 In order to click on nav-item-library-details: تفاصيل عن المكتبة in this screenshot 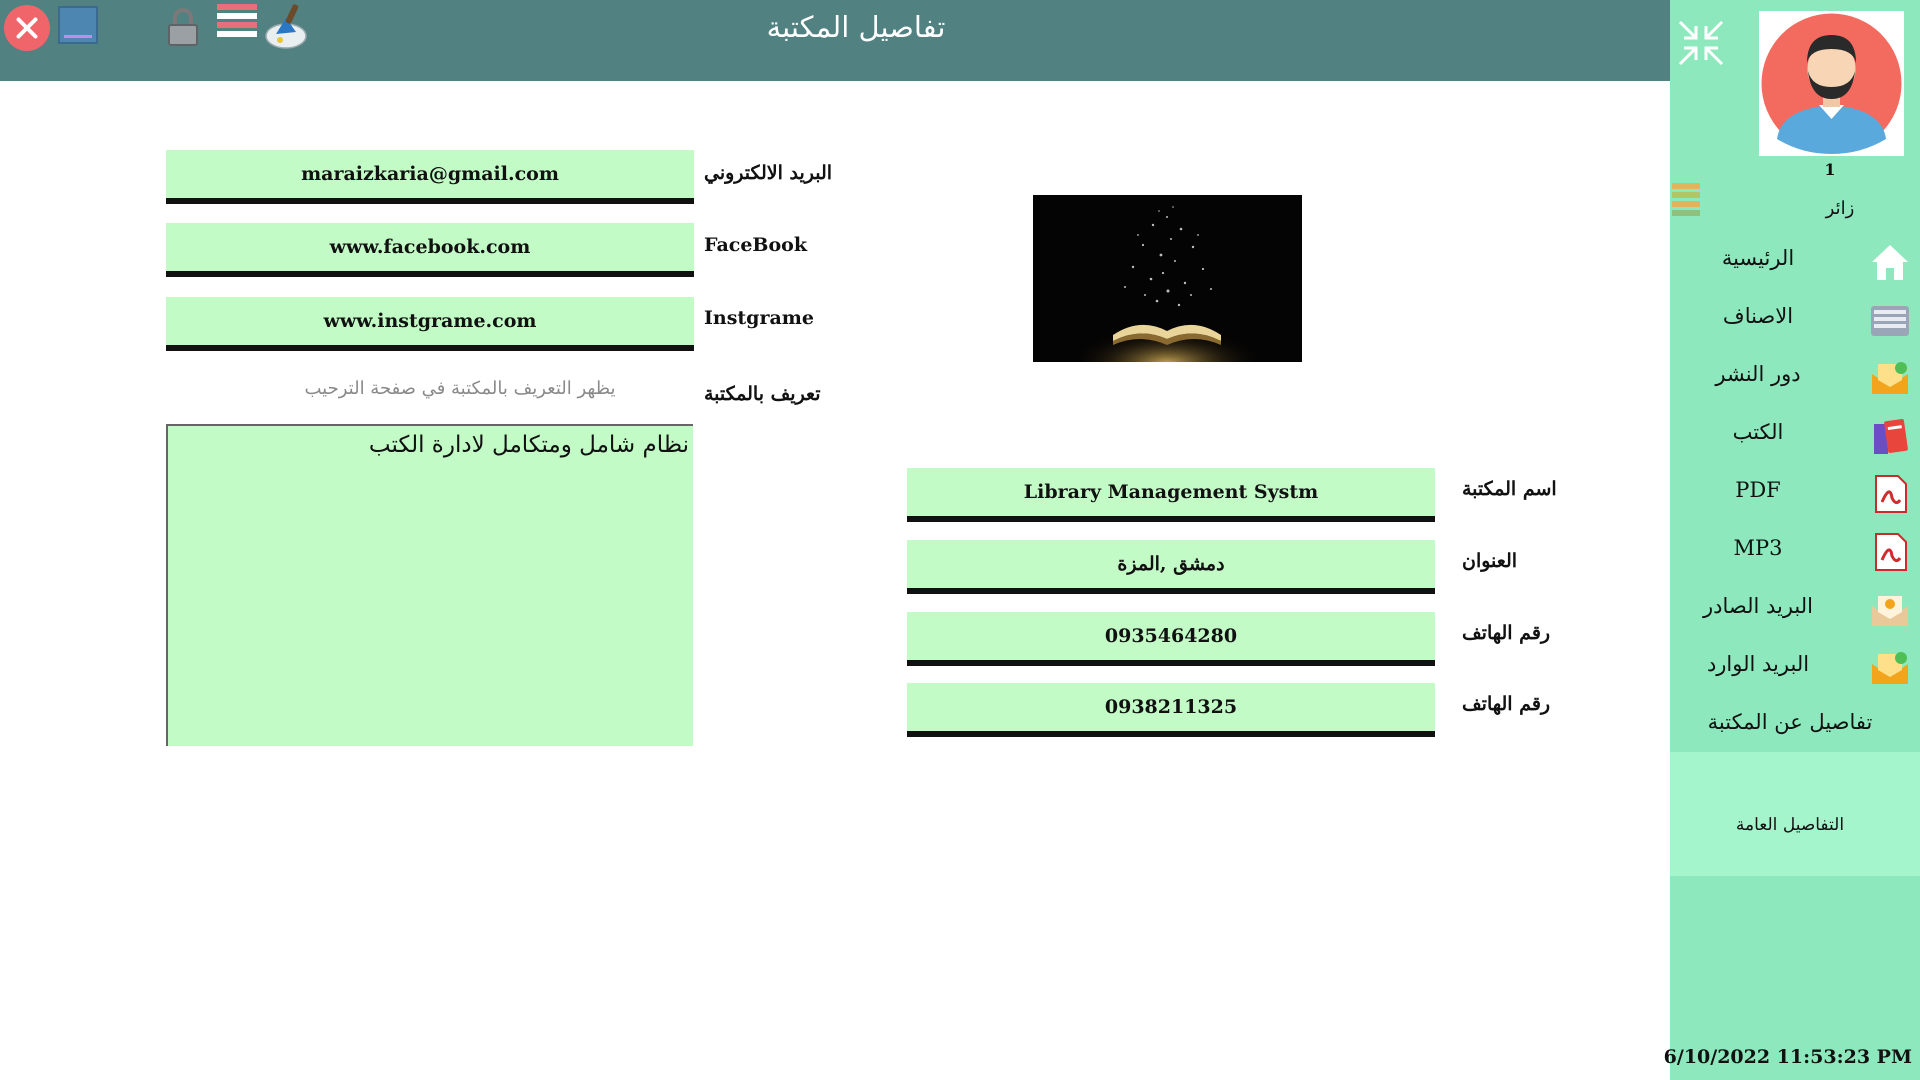, I will do `click(1795, 725)`.